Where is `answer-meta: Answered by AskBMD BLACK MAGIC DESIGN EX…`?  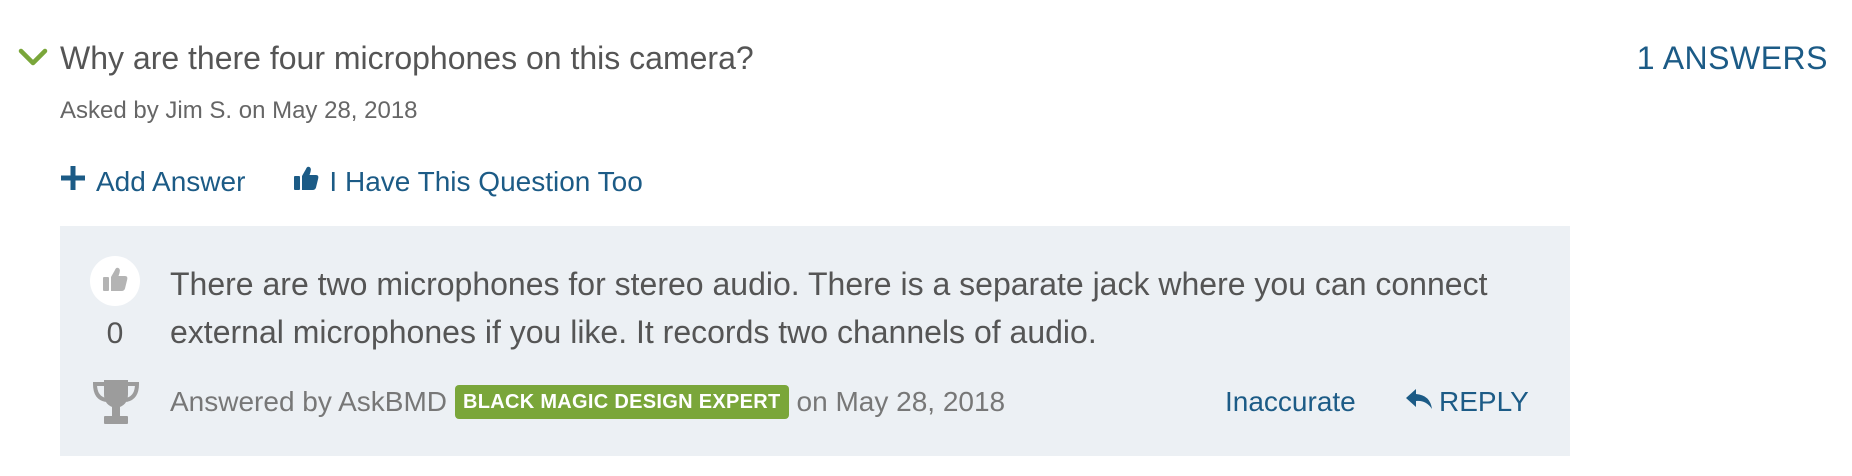 answer-meta: Answered by AskBMD BLACK MAGIC DESIGN EX… is located at coordinates (587, 402).